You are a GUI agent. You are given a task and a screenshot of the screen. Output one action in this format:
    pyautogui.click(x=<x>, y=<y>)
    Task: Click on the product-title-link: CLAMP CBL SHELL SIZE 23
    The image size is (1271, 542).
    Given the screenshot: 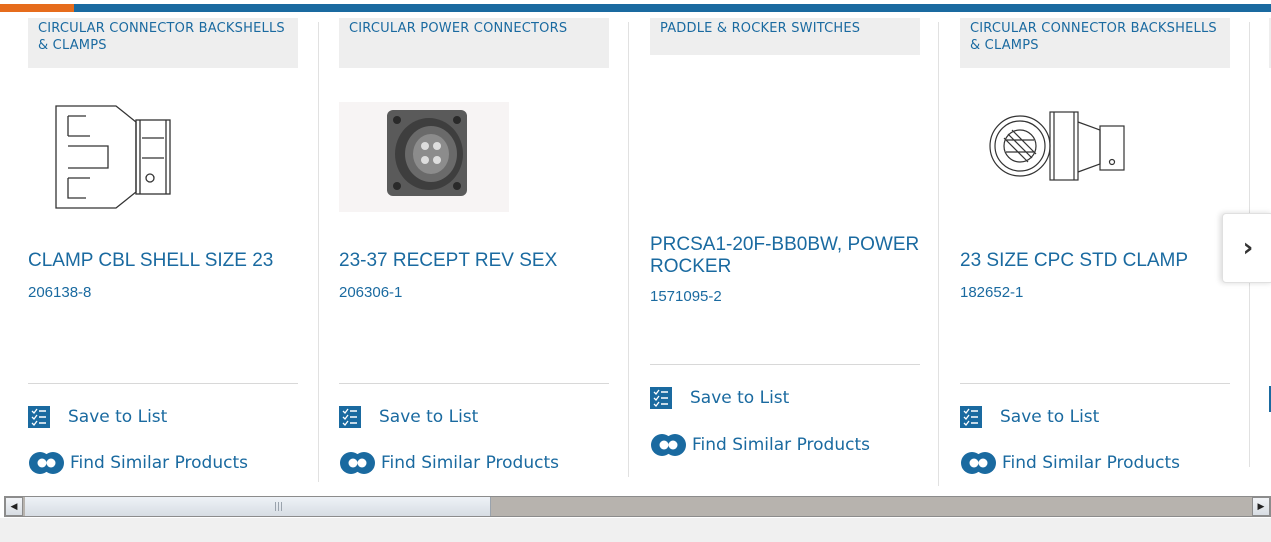 What is the action you would take?
    pyautogui.click(x=168, y=261)
    